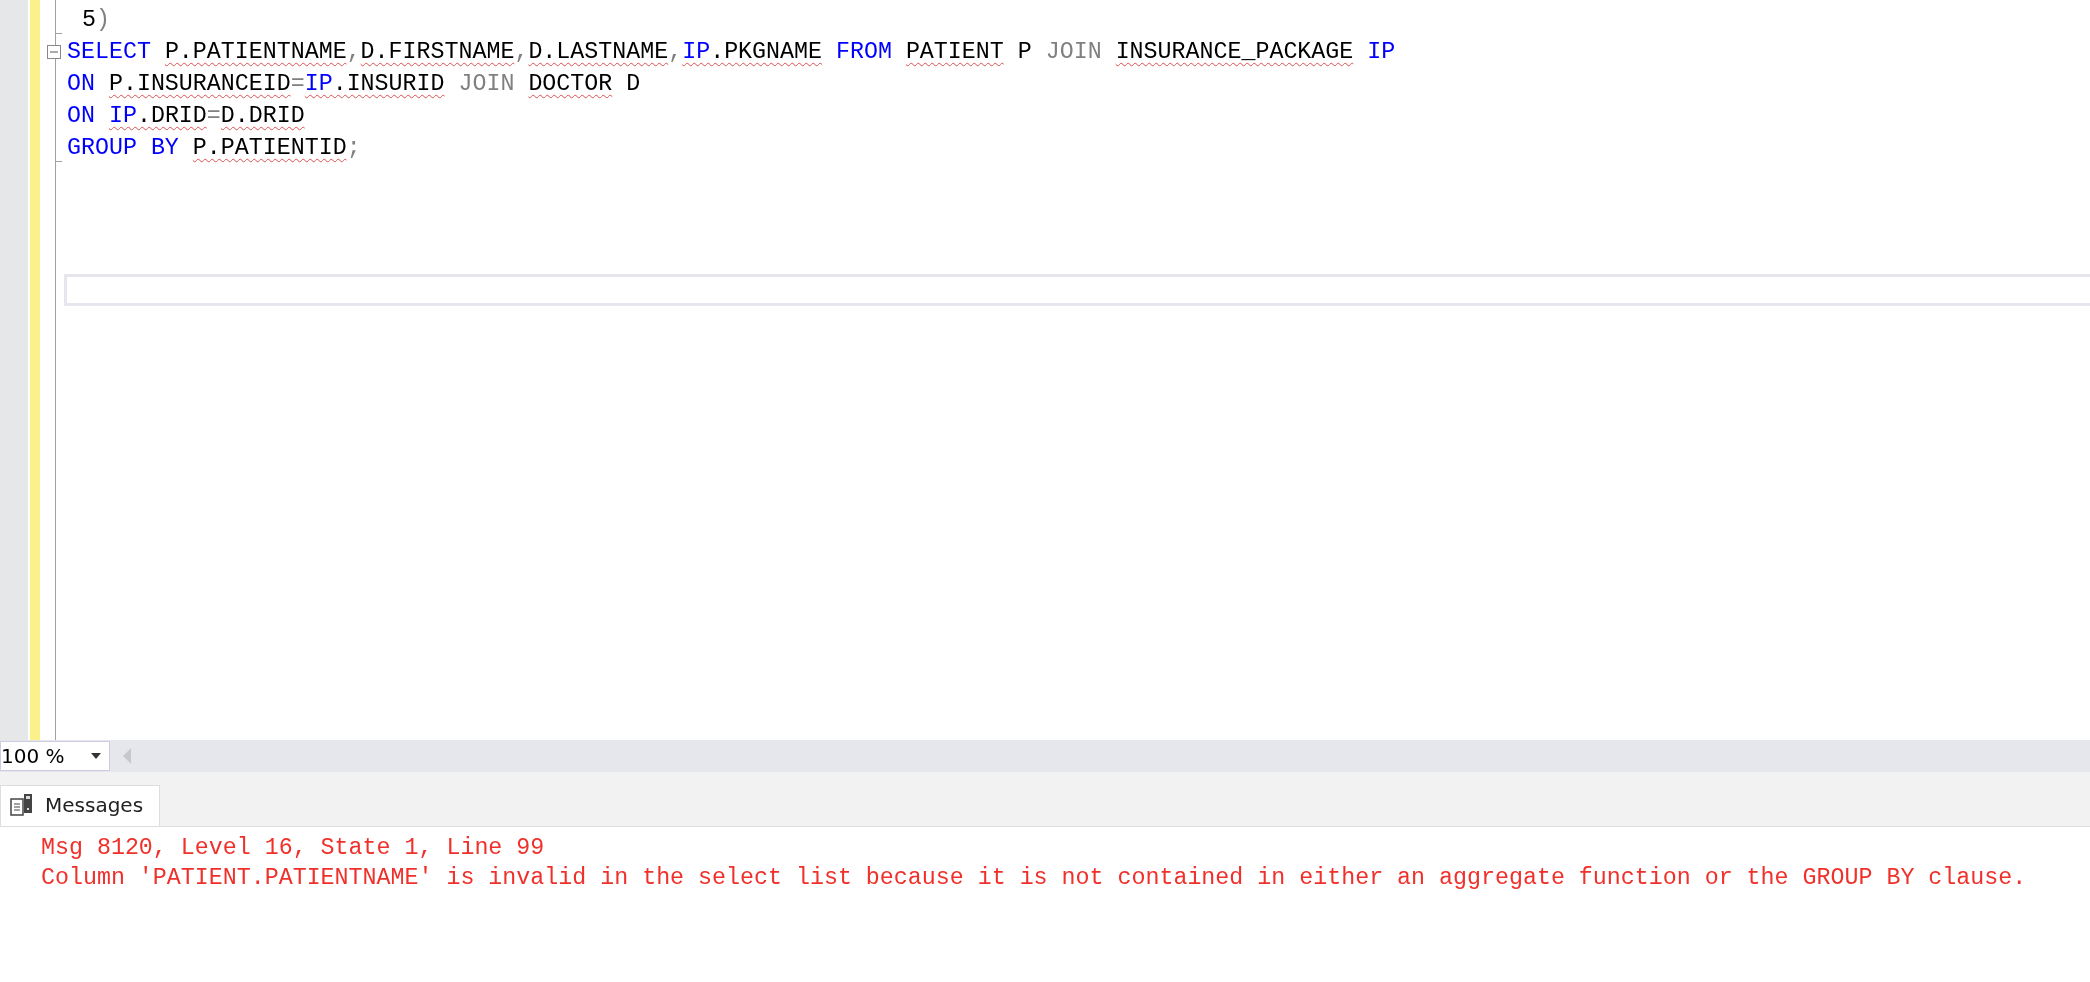 The width and height of the screenshot is (2090, 982). Describe the element at coordinates (96, 756) in the screenshot. I see `dropdown-caret-icon` at that location.